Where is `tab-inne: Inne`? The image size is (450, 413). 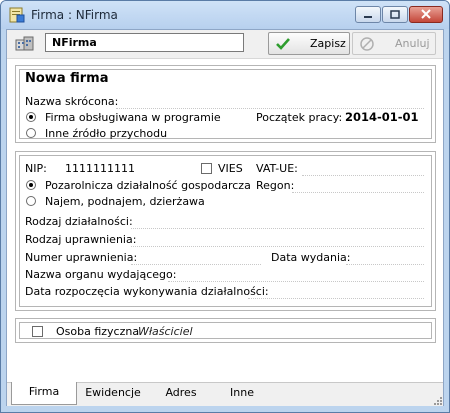 tab-inne: Inne is located at coordinates (242, 394).